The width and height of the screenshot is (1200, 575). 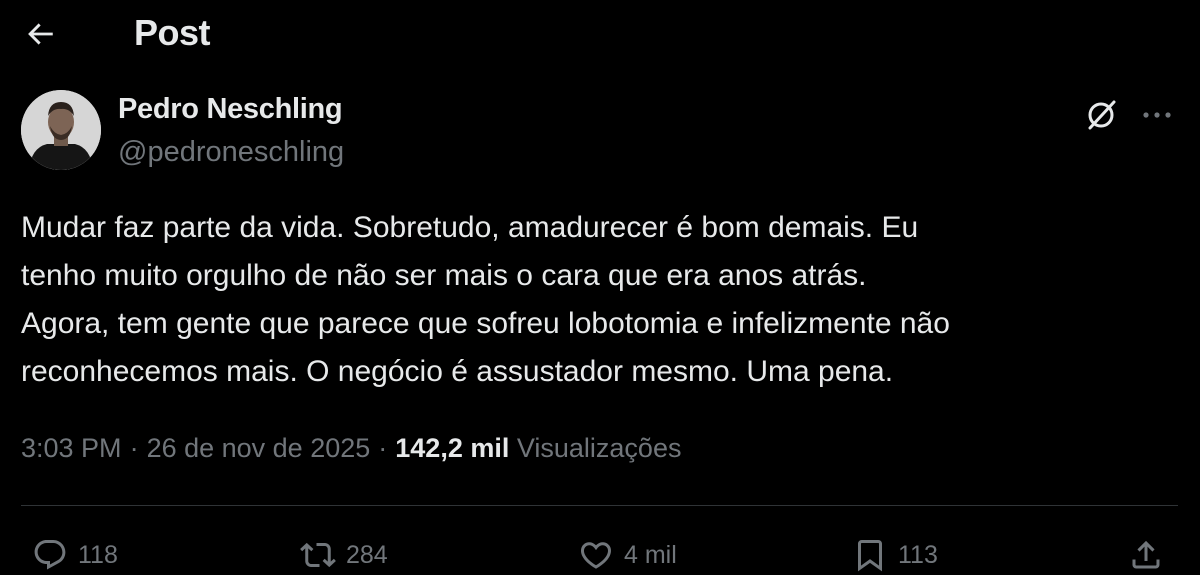 What do you see at coordinates (367, 554) in the screenshot?
I see `repost-count: 284` at bounding box center [367, 554].